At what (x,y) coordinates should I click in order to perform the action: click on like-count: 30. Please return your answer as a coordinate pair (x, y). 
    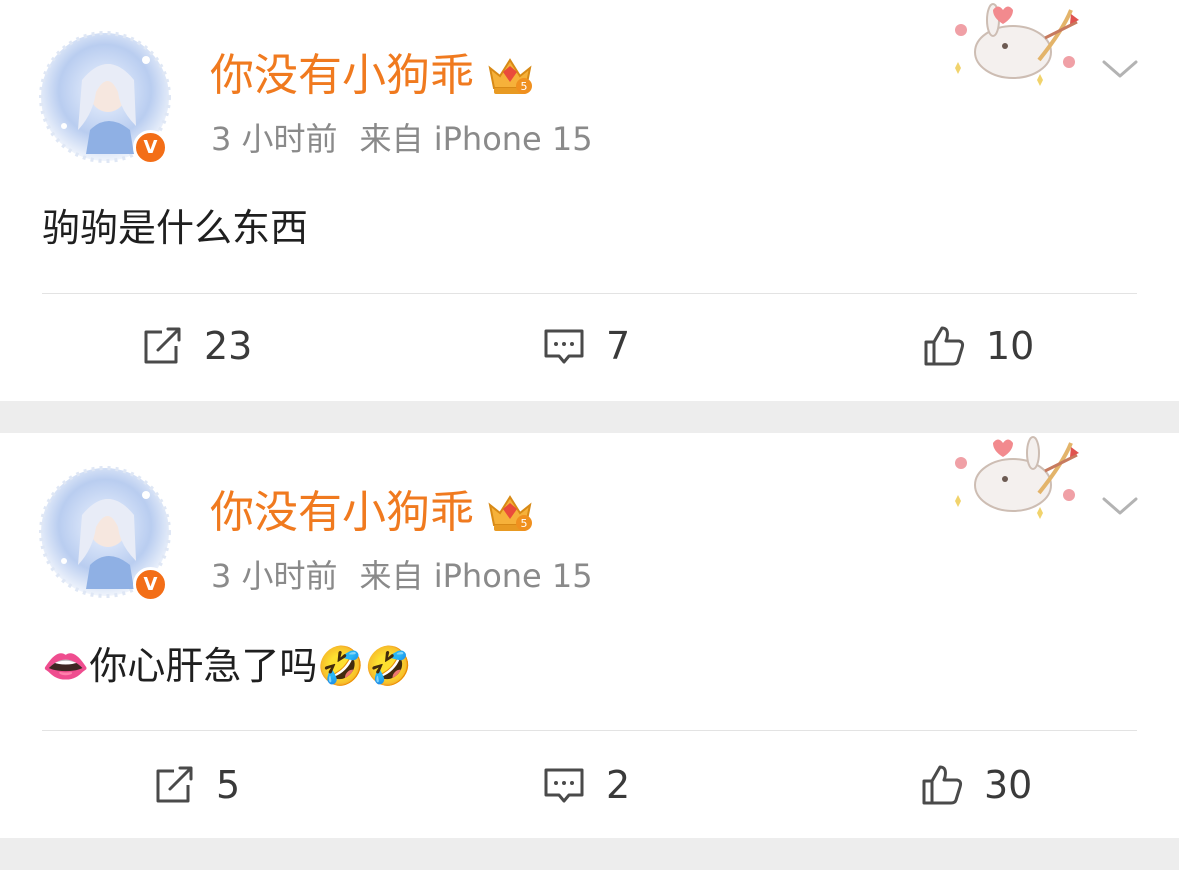
    Looking at the image, I should click on (1008, 785).